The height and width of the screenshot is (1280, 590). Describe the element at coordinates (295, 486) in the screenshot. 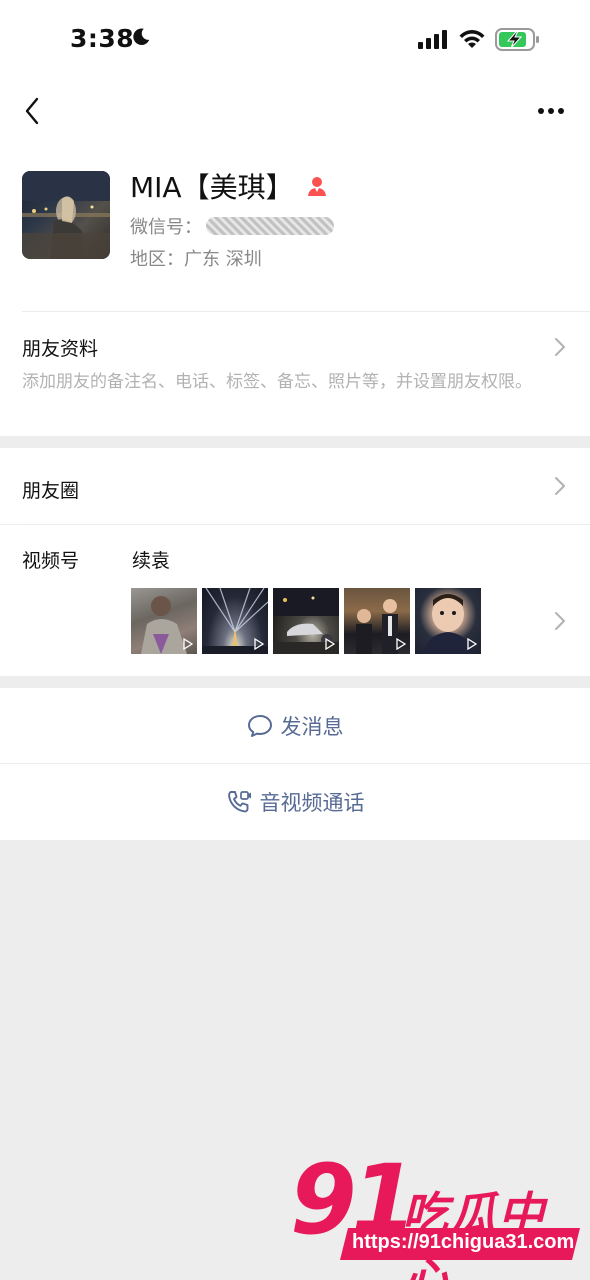

I see `moments-cell: 朋友圈` at that location.